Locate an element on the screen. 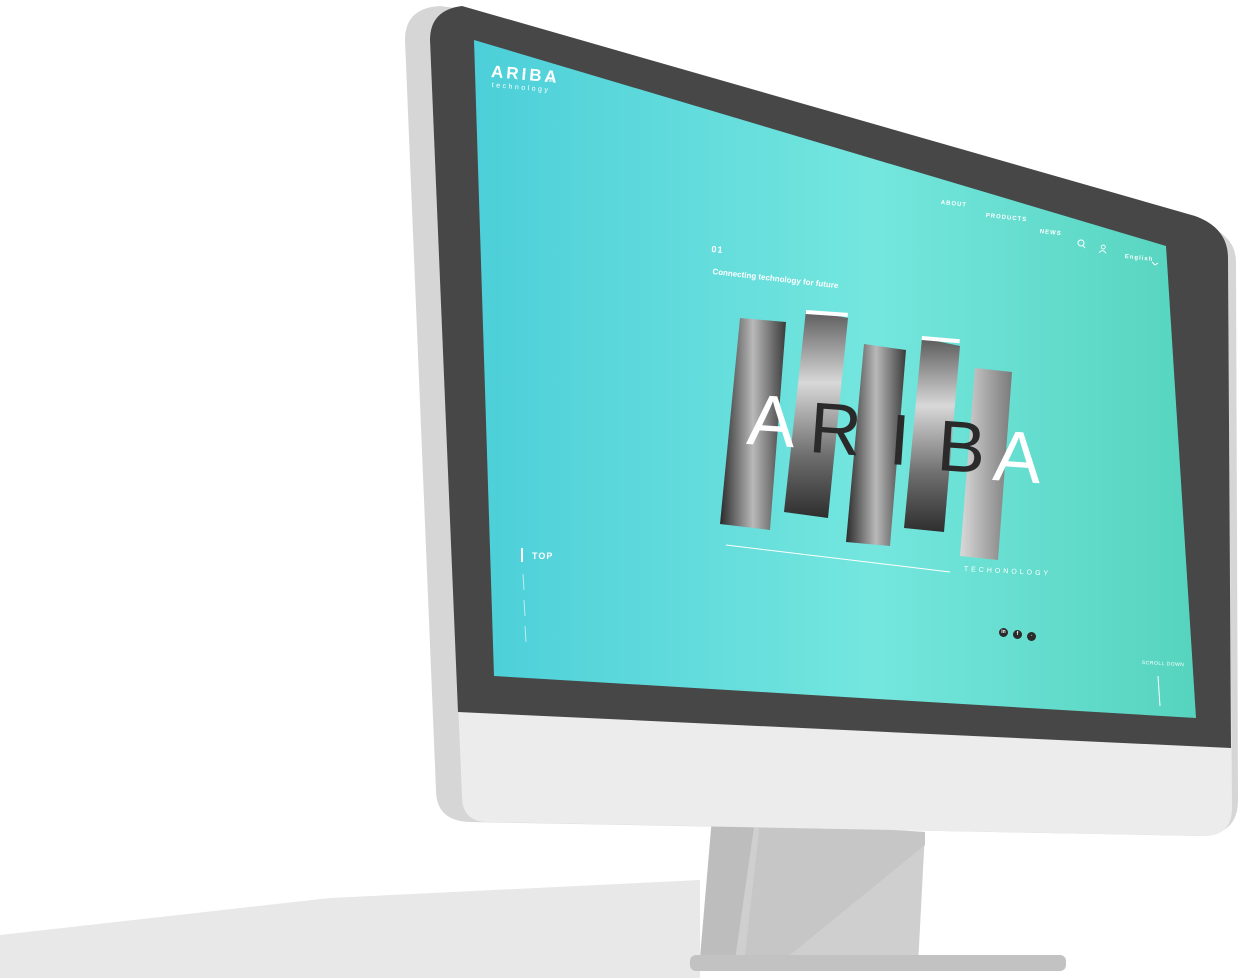 This screenshot has width=1238, height=978. hero-letter: R is located at coordinates (835, 430).